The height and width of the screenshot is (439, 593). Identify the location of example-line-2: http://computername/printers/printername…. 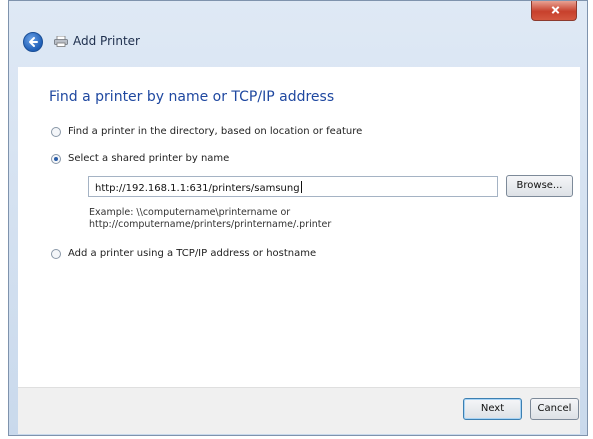
(210, 224).